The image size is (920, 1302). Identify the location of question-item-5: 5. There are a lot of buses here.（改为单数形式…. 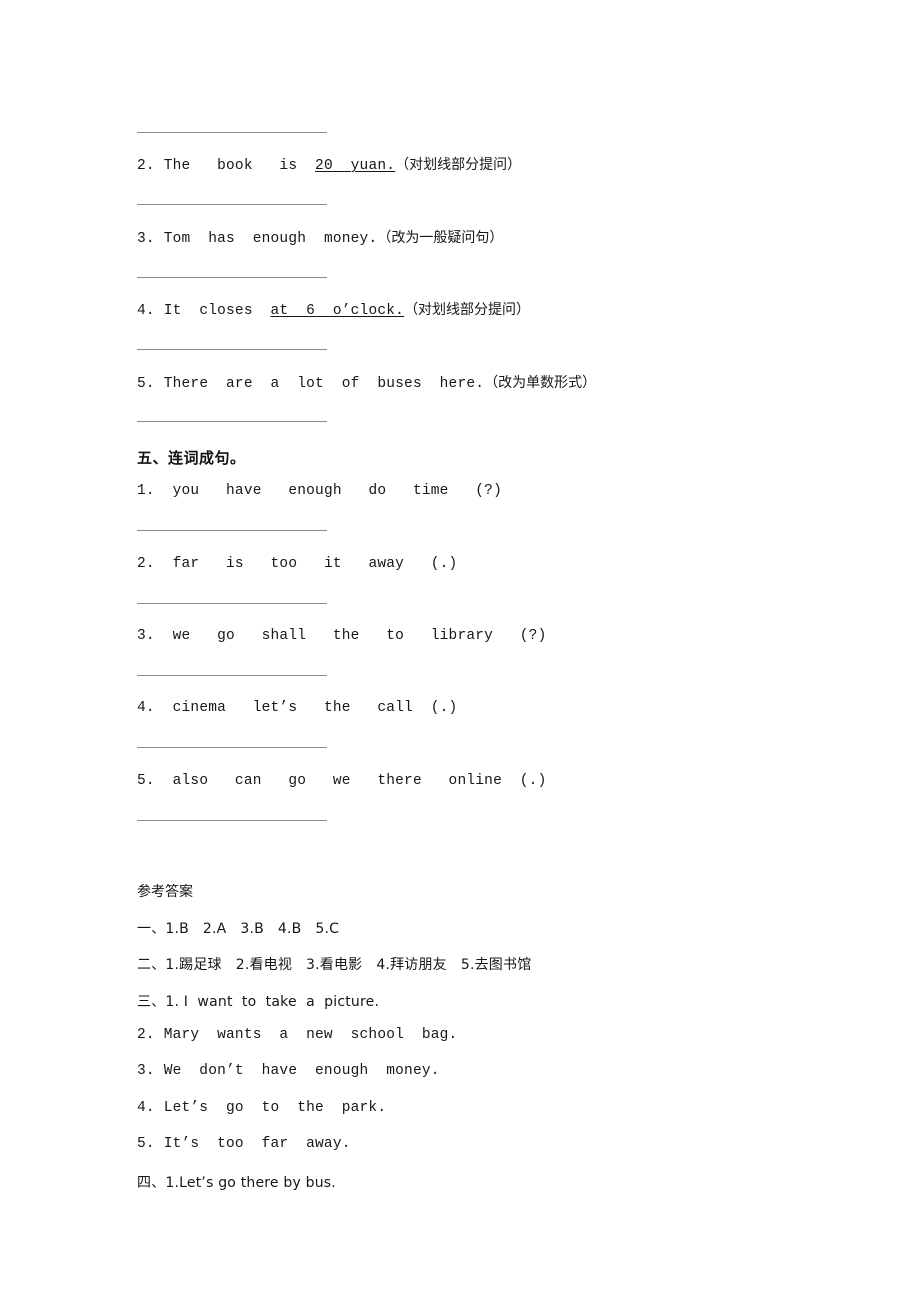
(366, 384).